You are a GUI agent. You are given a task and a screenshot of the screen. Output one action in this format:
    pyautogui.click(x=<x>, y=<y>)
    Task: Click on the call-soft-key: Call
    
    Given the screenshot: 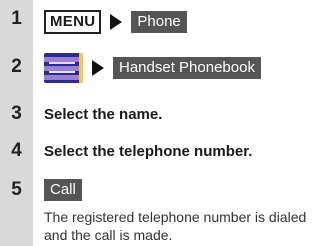 What is the action you would take?
    pyautogui.click(x=63, y=190)
    